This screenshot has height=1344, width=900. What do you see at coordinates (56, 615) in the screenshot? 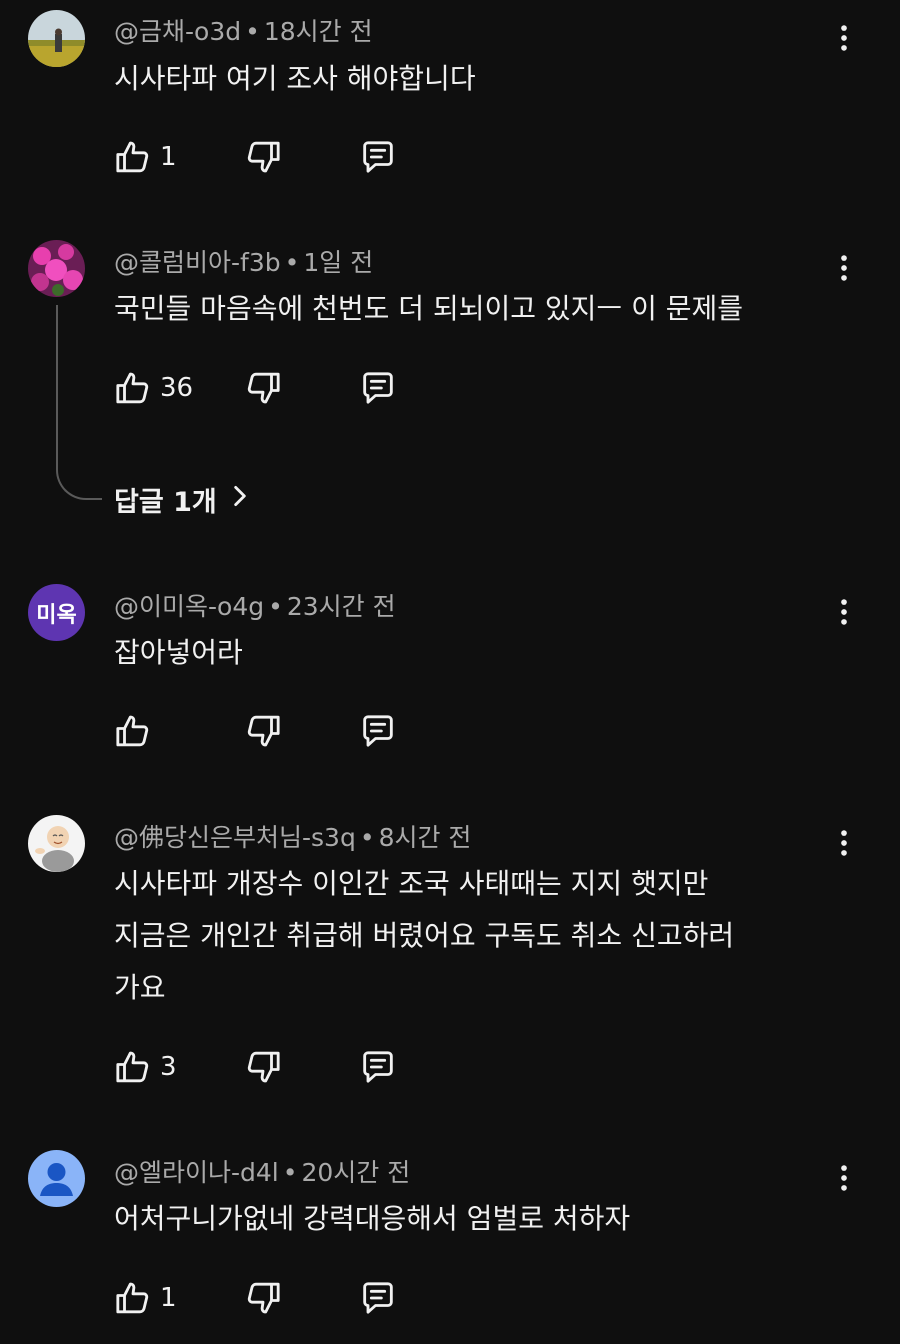
I see `avatar-initials: 미옥` at bounding box center [56, 615].